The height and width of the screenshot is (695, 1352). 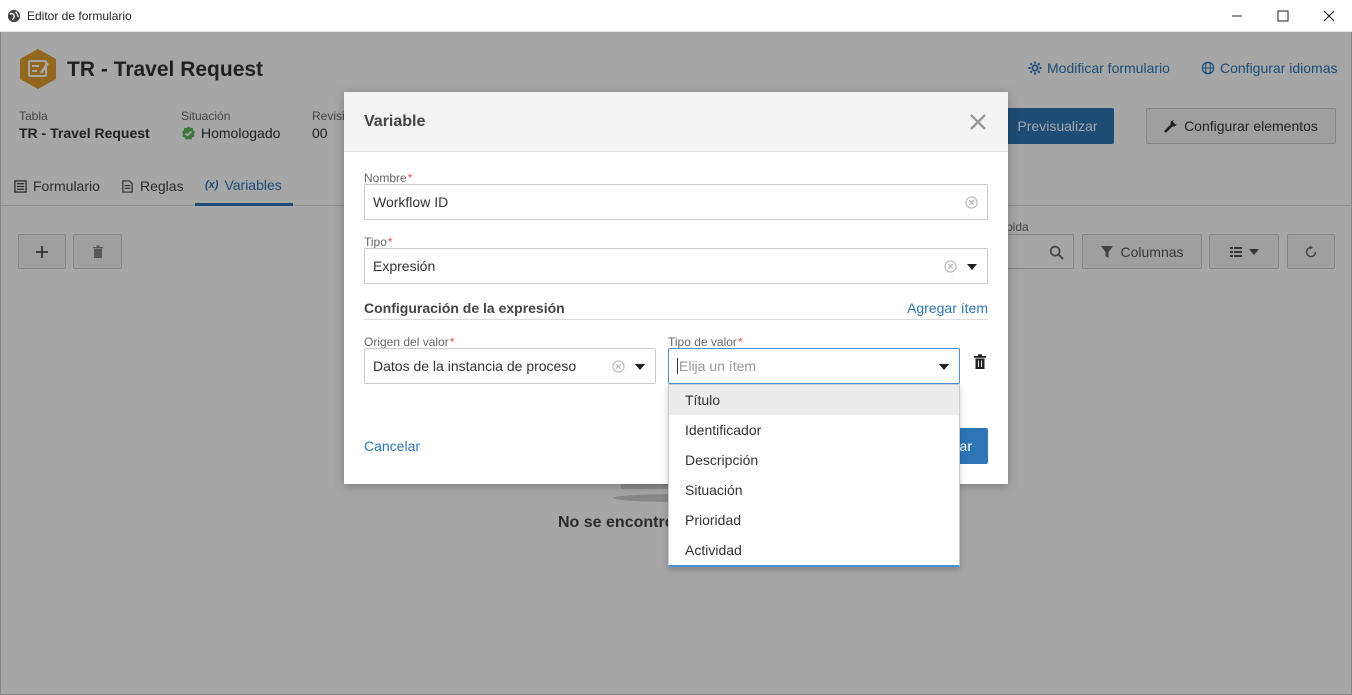 I want to click on value-origin-select: Datos de la instancia de proceso, so click(x=510, y=366).